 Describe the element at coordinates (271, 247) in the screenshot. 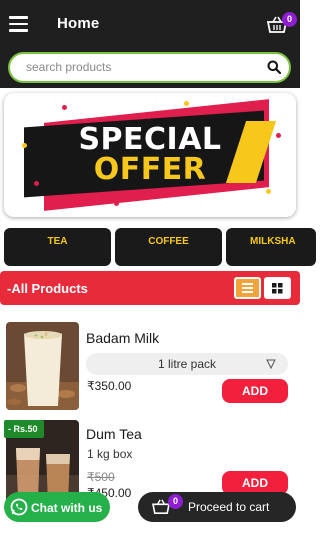

I see `category-milkshake: MILKSHA` at that location.